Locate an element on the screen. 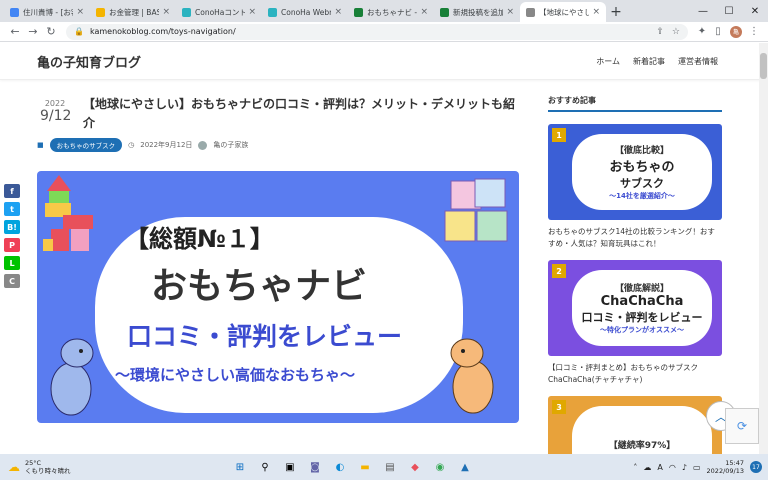 The image size is (768, 480). wifi-icon: ◠ is located at coordinates (672, 467).